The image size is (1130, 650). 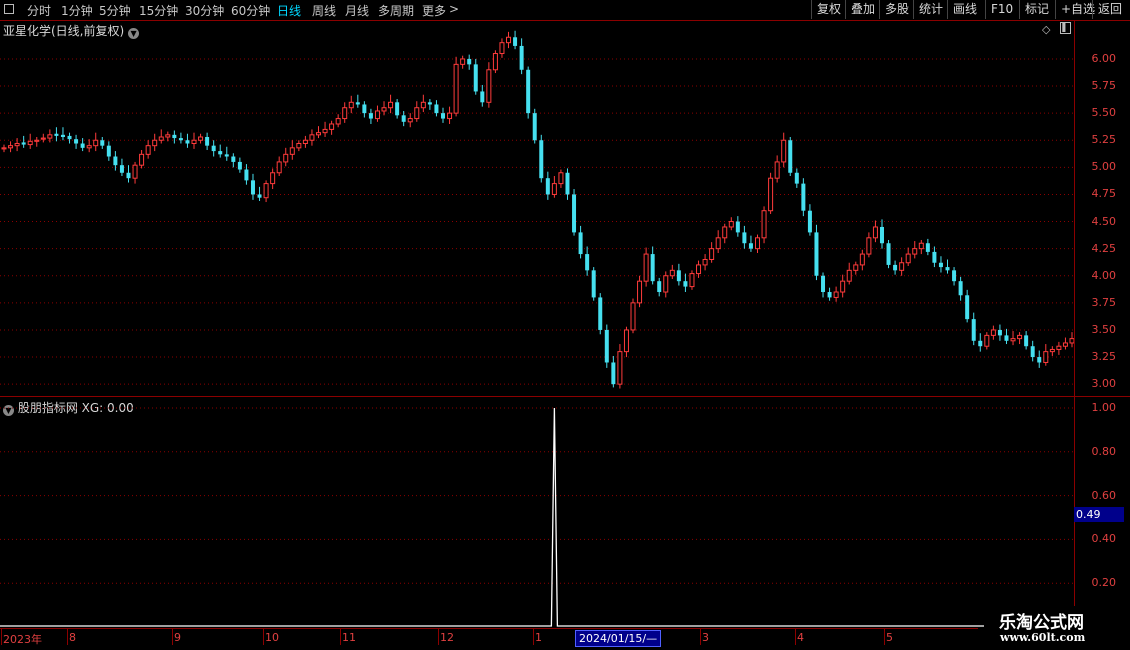 What do you see at coordinates (115, 10) in the screenshot?
I see `period-tab: 5分钟` at bounding box center [115, 10].